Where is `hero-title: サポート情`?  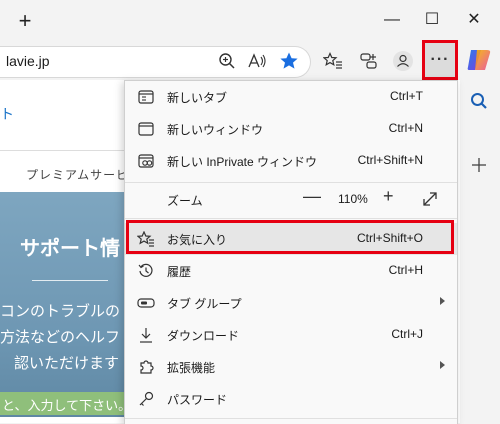 hero-title: サポート情 is located at coordinates (70, 249).